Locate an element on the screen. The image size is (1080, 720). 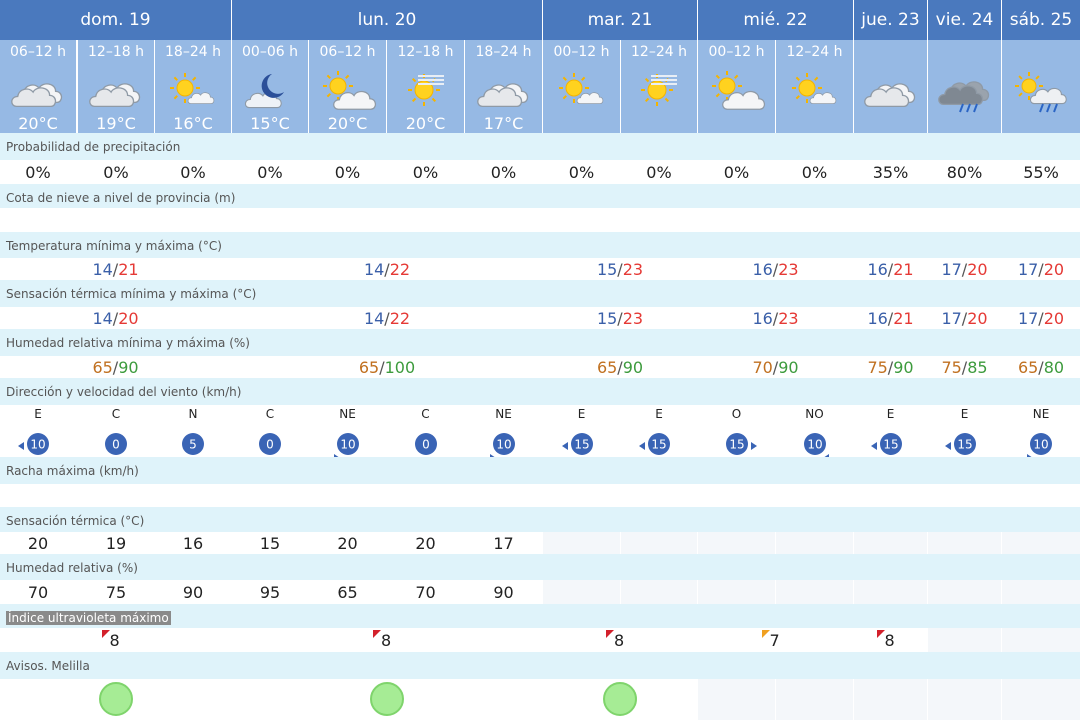
period-label: 00–12 h is located at coordinates (736, 52).